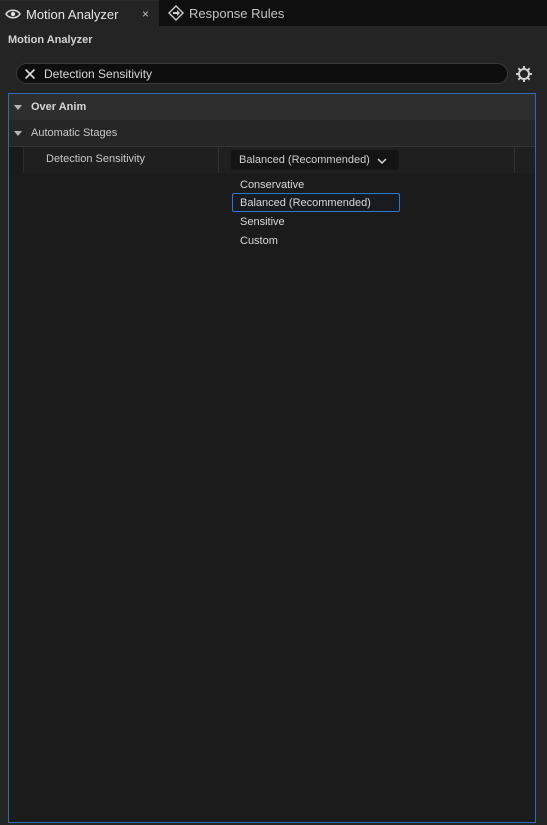  What do you see at coordinates (96, 159) in the screenshot?
I see `property-name: Detection Sensitivity` at bounding box center [96, 159].